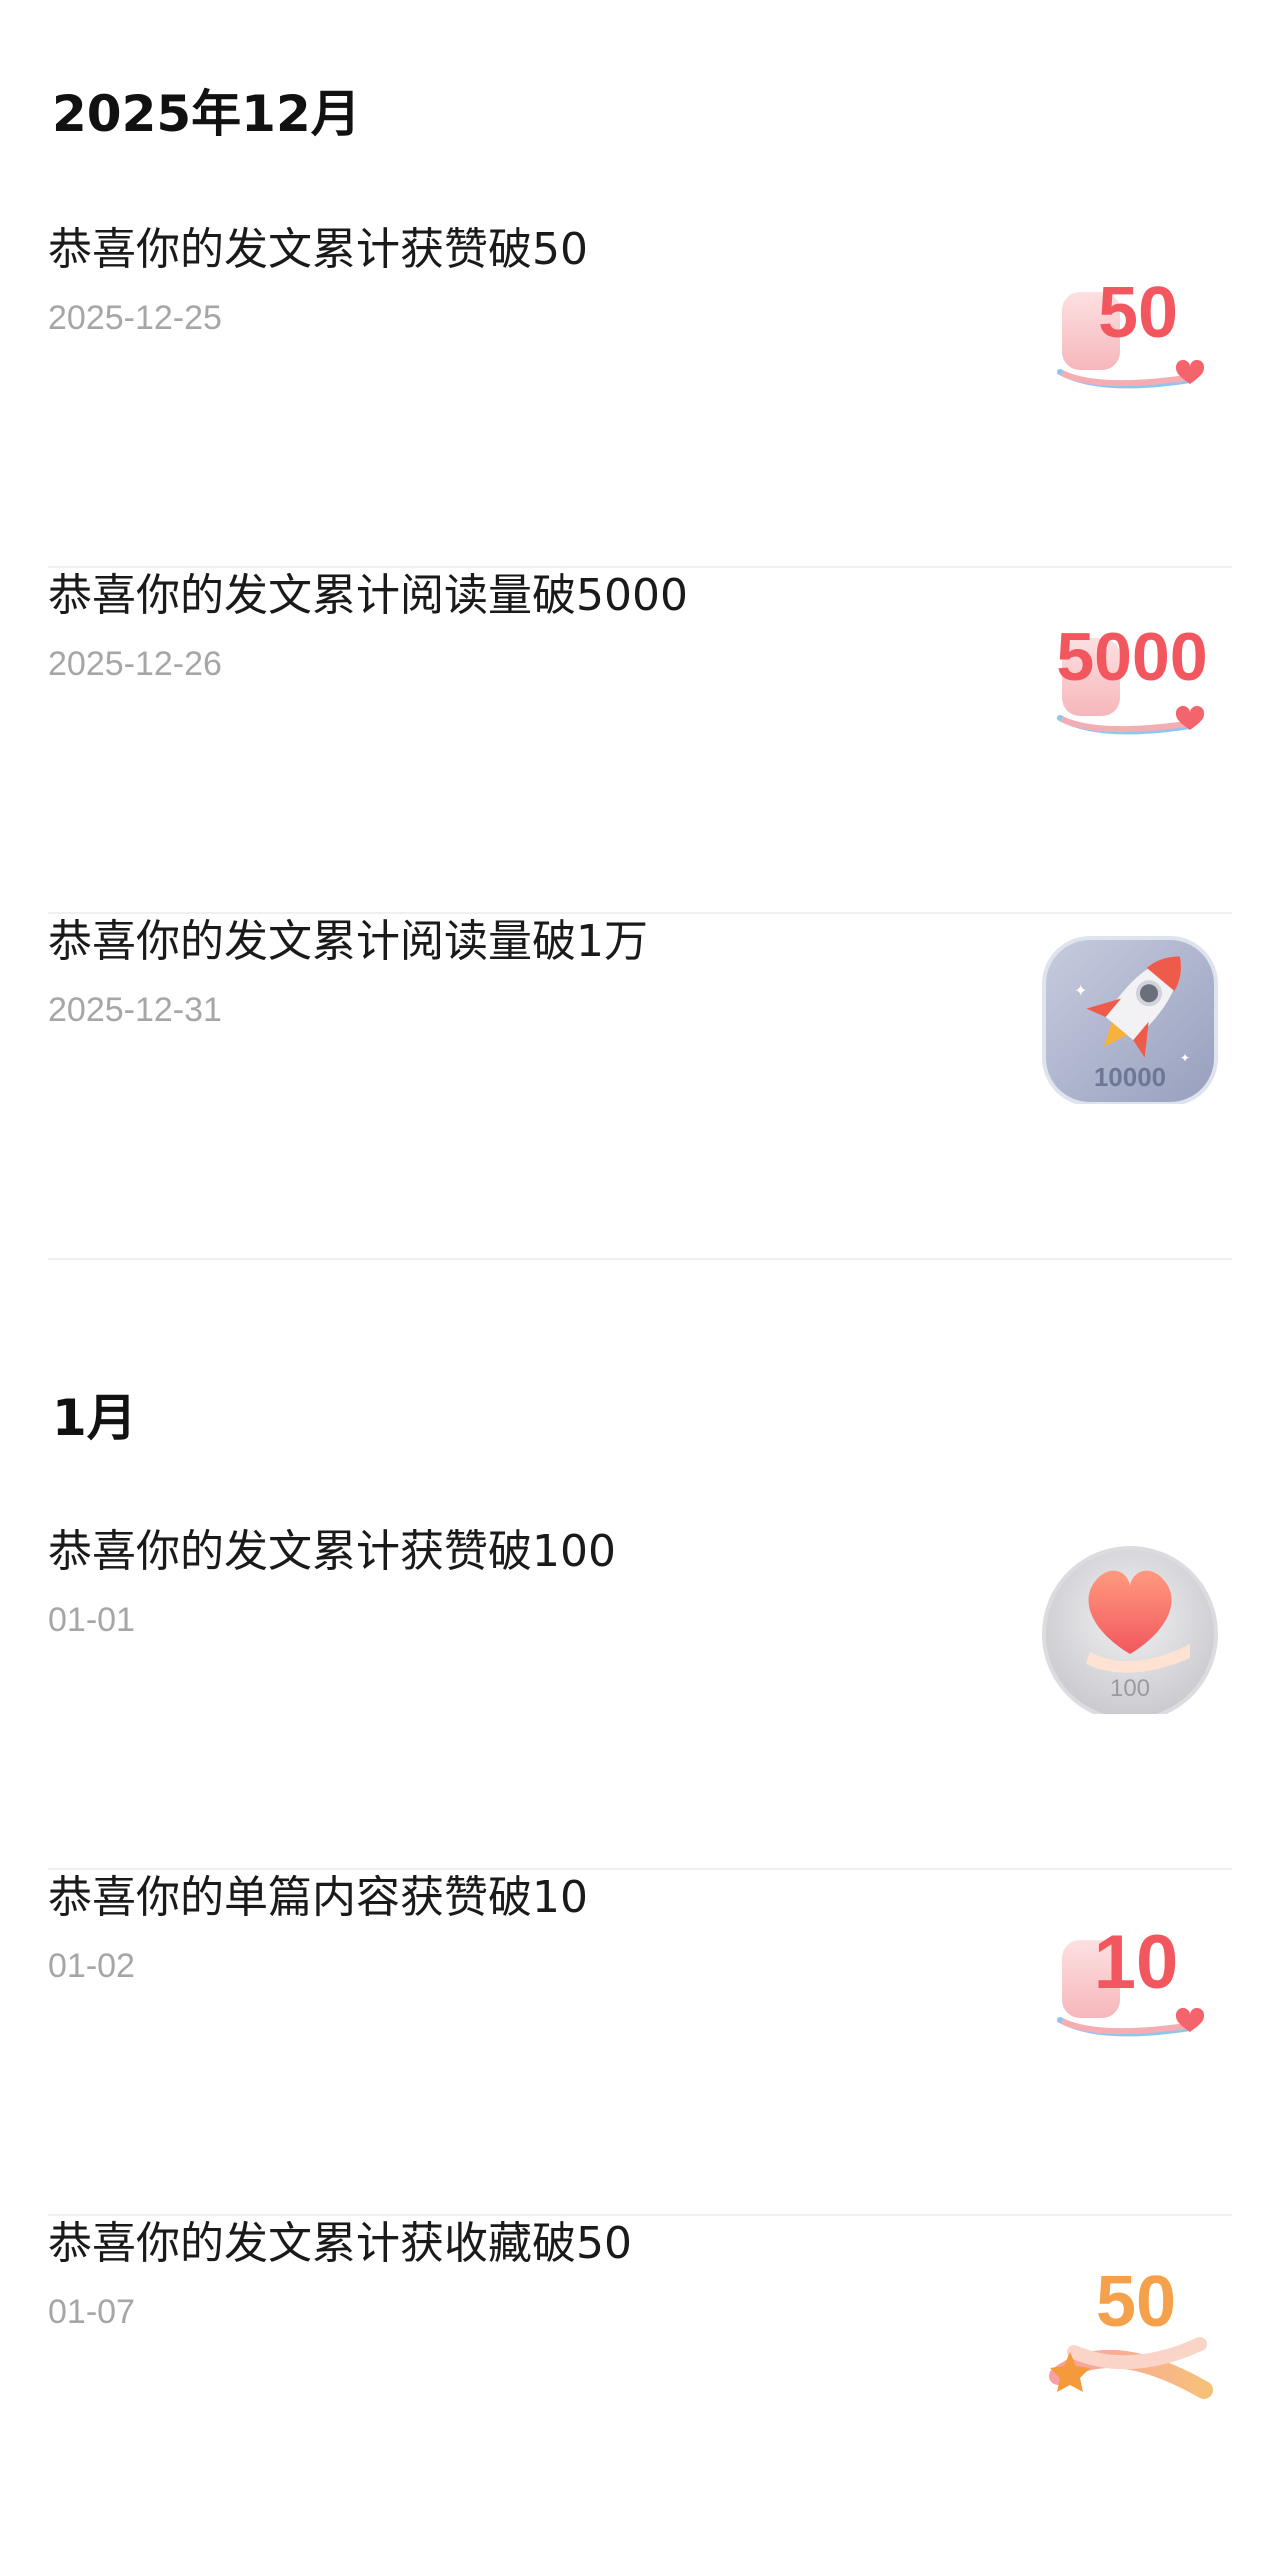  I want to click on heart-hand-medal-icon: 100, so click(1130, 1624).